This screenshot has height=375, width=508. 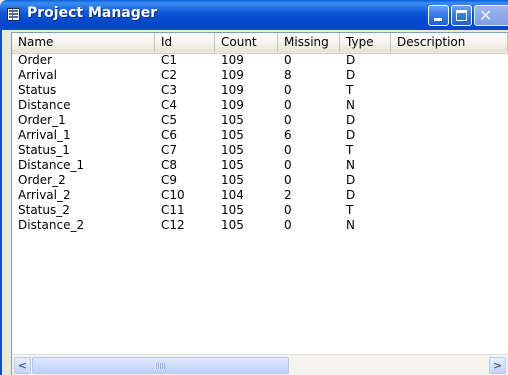 I want to click on cell-count: 104, so click(x=232, y=195).